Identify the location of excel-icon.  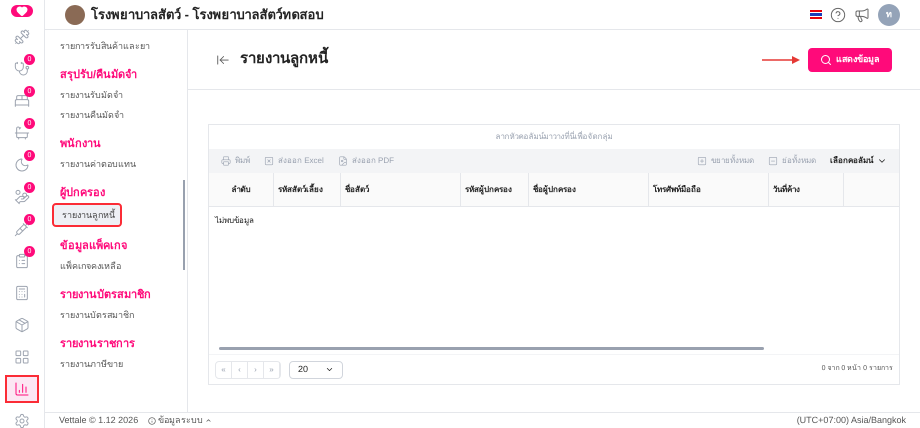
(269, 161).